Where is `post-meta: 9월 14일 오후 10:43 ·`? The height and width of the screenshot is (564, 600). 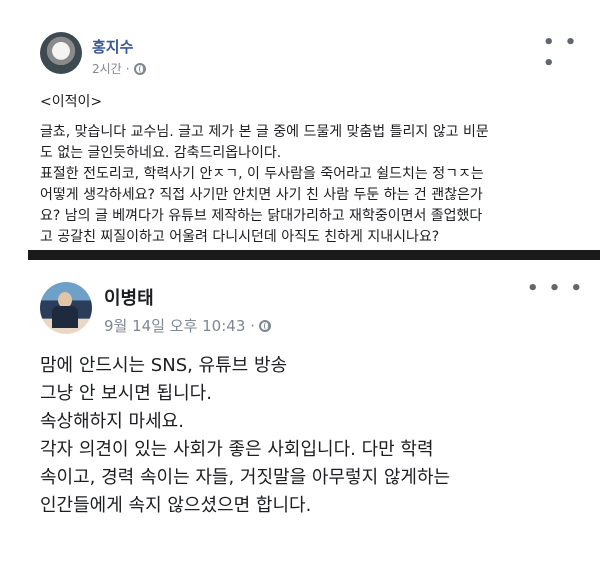 post-meta: 9월 14일 오후 10:43 · is located at coordinates (187, 325).